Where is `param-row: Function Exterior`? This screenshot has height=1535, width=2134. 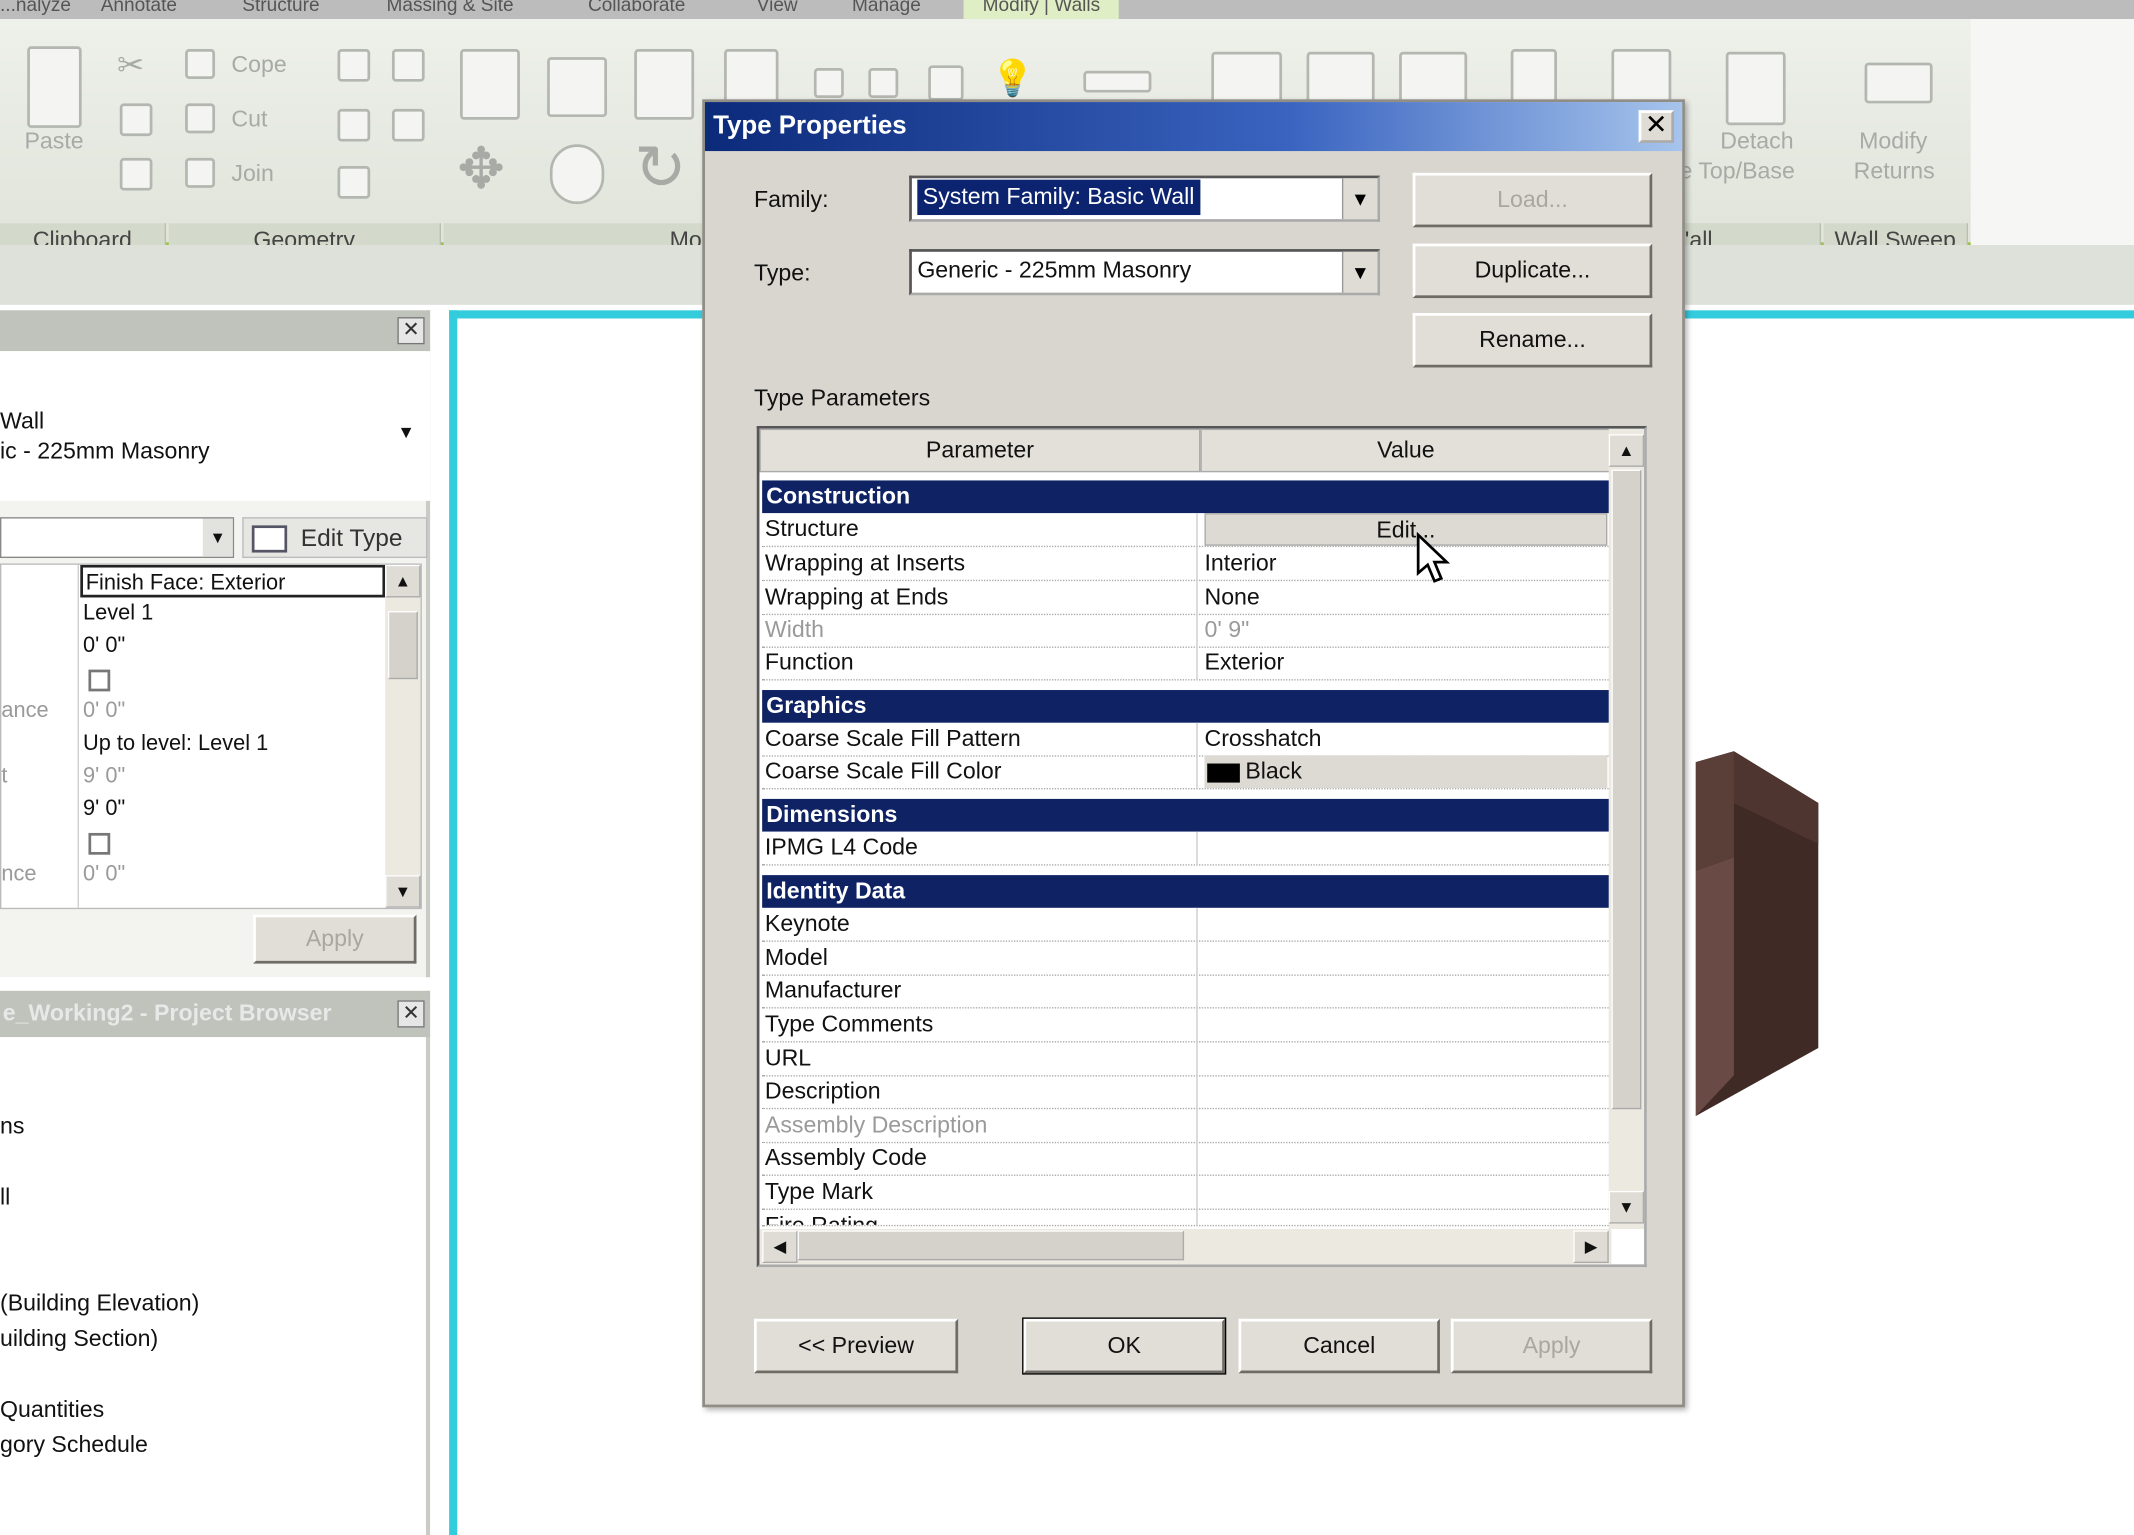
param-row: Function Exterior is located at coordinates (1187, 663).